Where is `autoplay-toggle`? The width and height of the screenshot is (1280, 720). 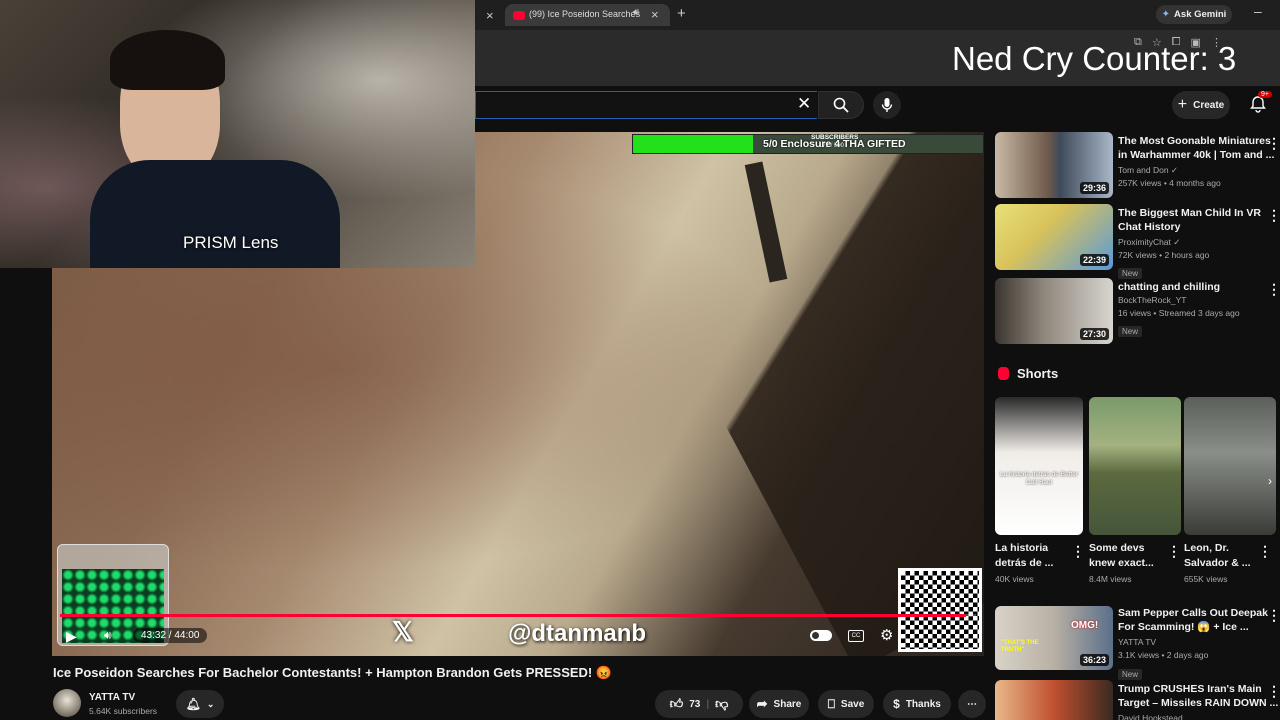 autoplay-toggle is located at coordinates (821, 635).